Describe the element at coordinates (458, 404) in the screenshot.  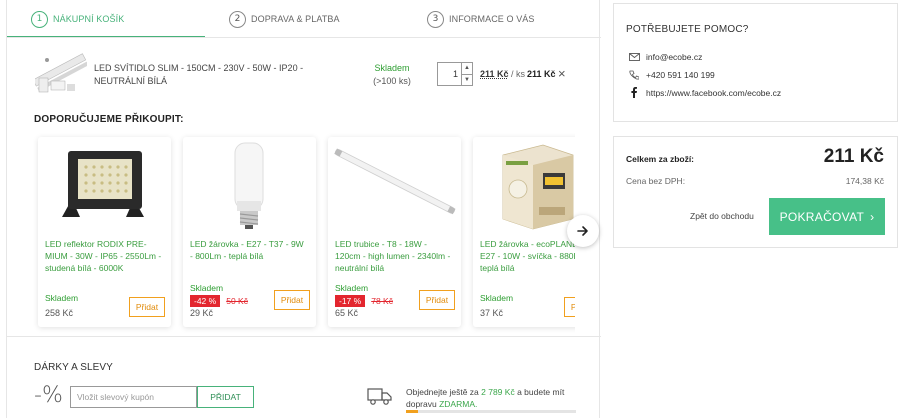
I see `shipping-free-label: ZDARMA.` at that location.